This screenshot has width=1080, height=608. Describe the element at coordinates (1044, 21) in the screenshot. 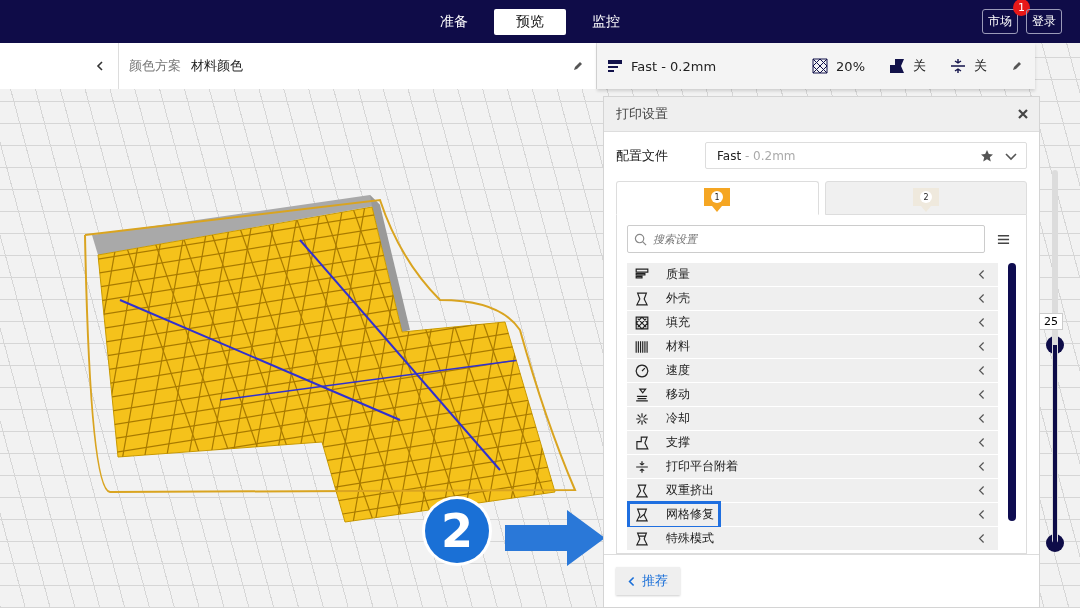

I see `header-button: 登录` at that location.